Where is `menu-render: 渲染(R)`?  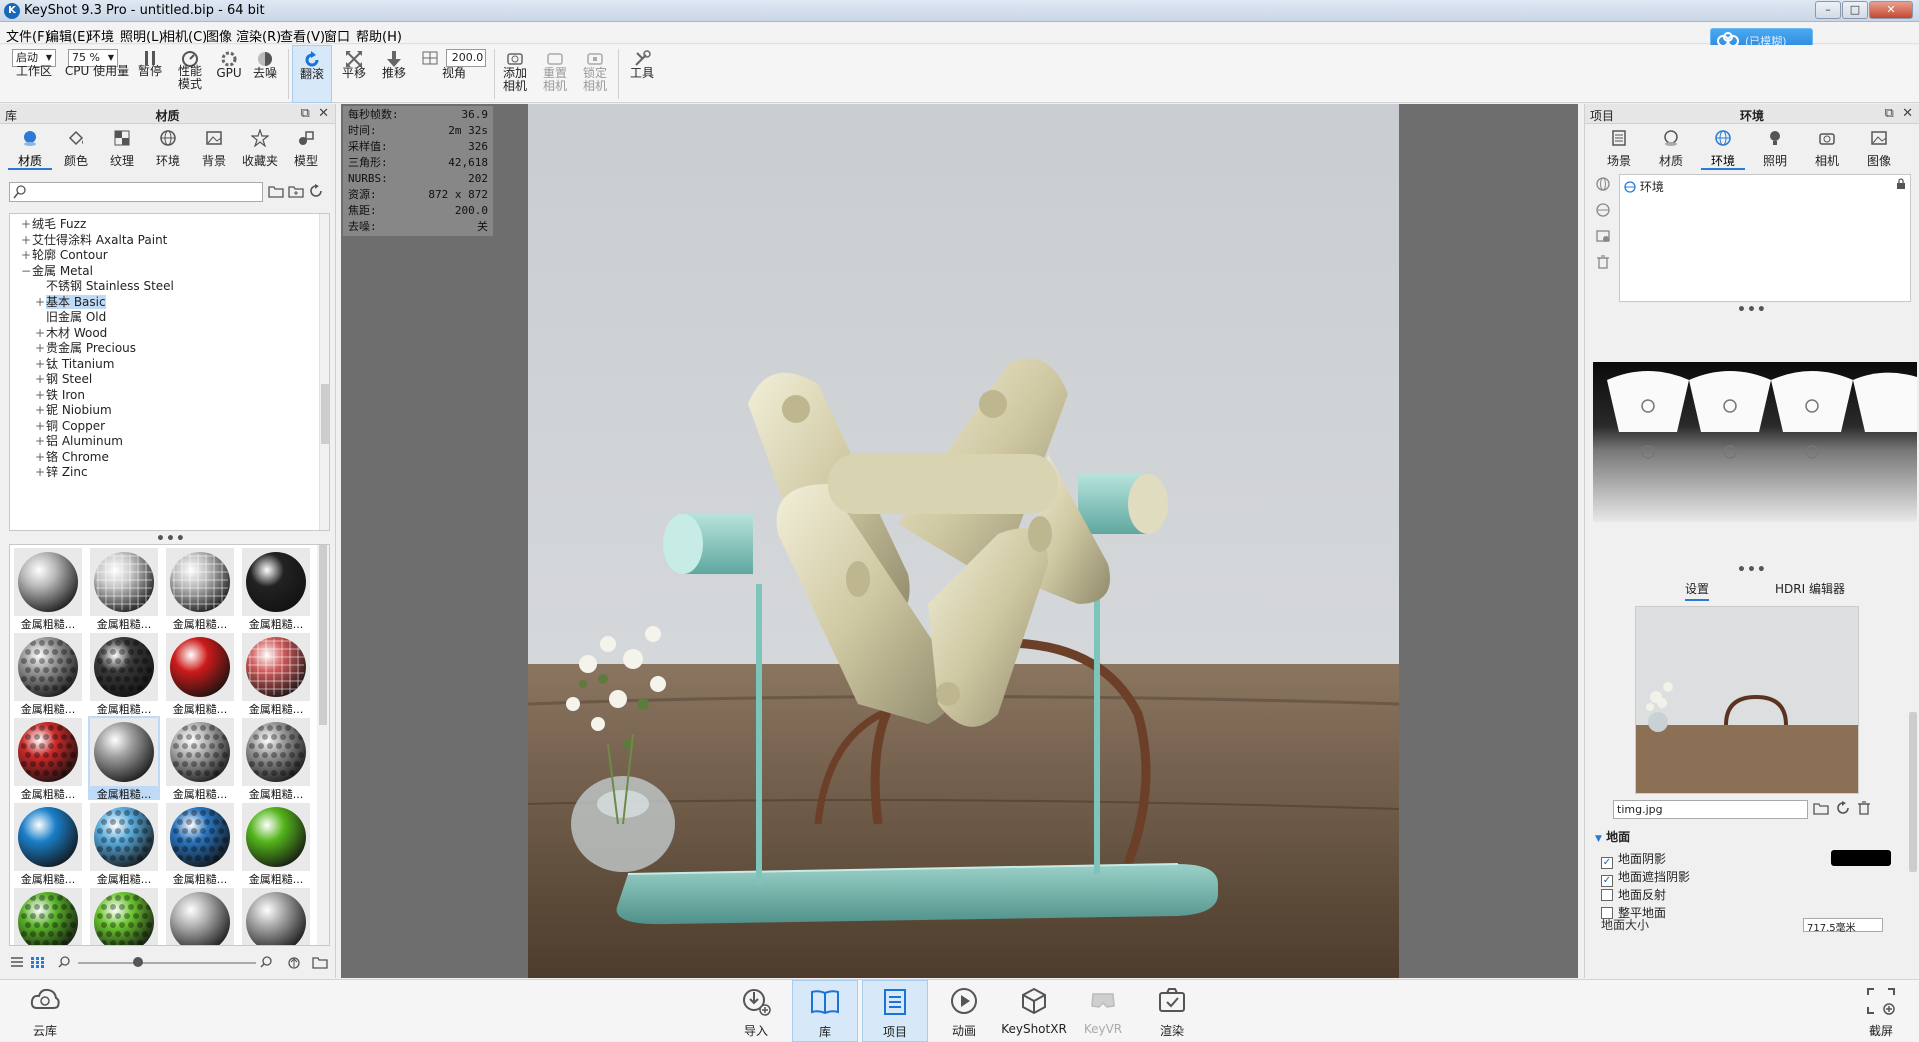
menu-render: 渲染(R) is located at coordinates (258, 35).